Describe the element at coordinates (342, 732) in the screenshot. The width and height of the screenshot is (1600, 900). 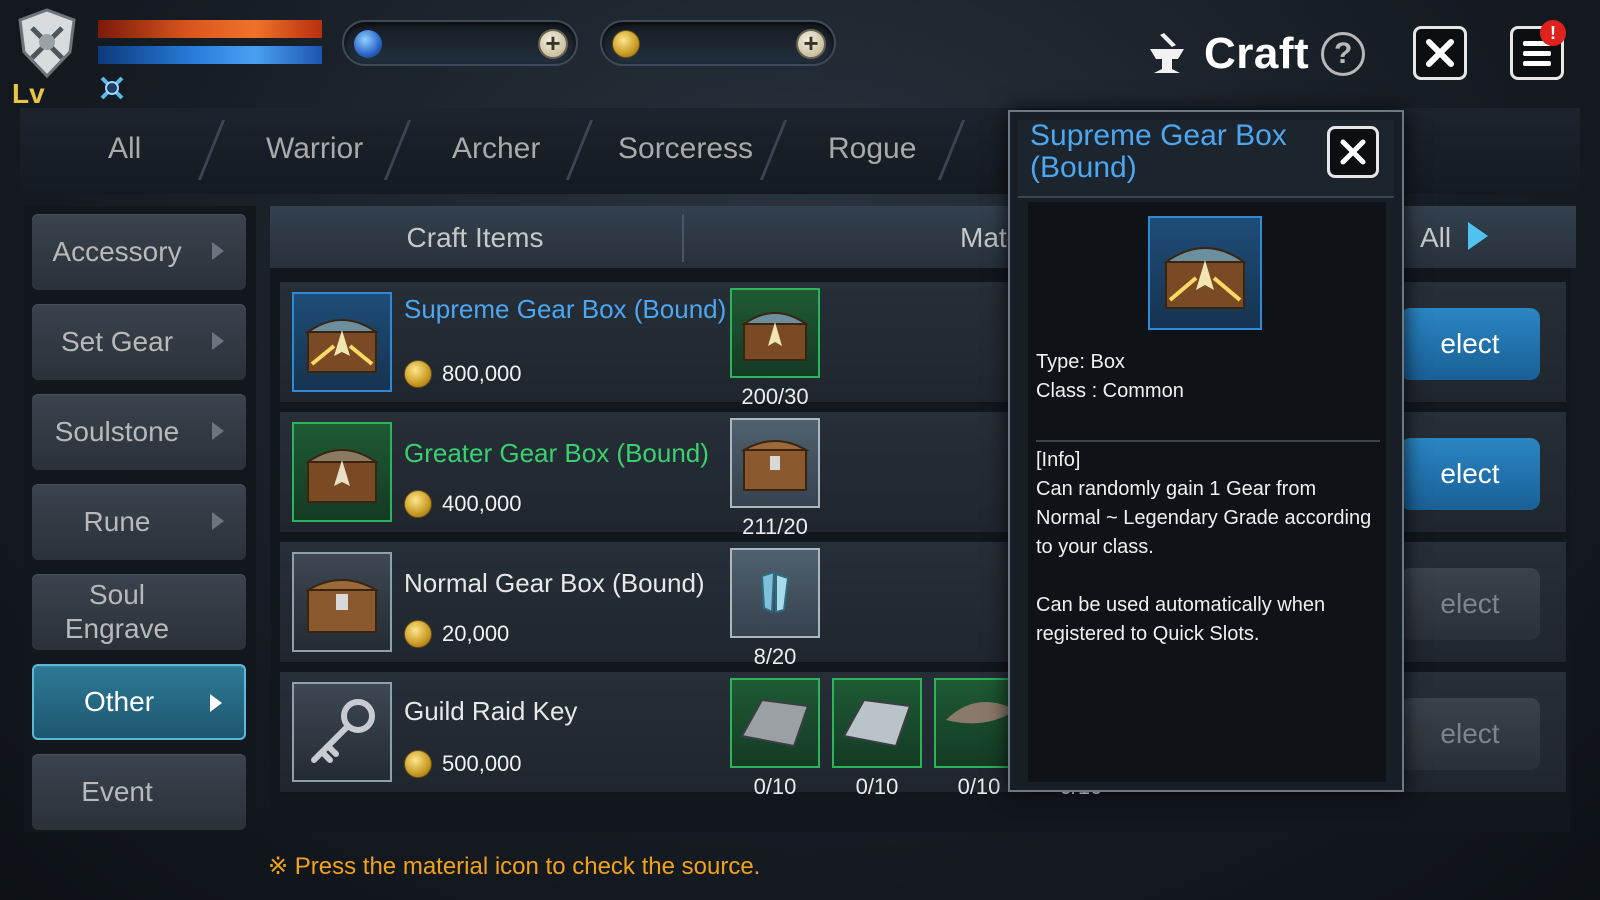
I see `guild-raid-key-icon` at that location.